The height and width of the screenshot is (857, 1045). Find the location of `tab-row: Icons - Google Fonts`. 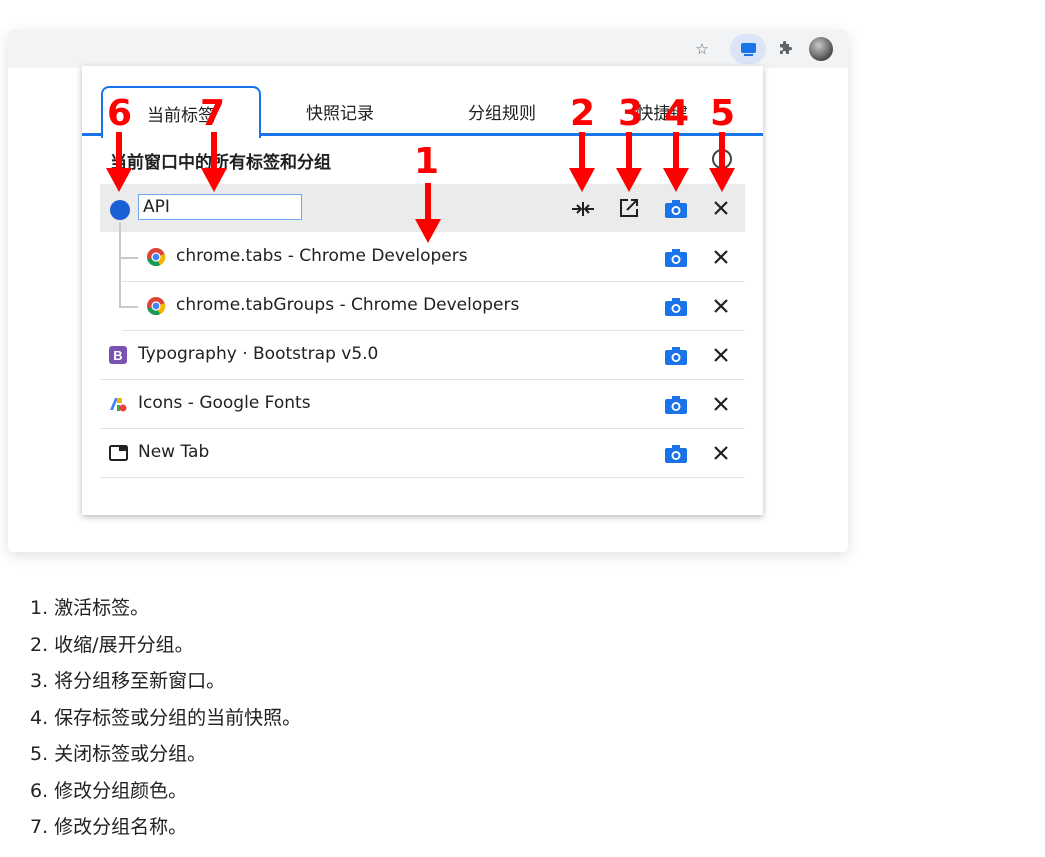

tab-row: Icons - Google Fonts is located at coordinates (422, 404).